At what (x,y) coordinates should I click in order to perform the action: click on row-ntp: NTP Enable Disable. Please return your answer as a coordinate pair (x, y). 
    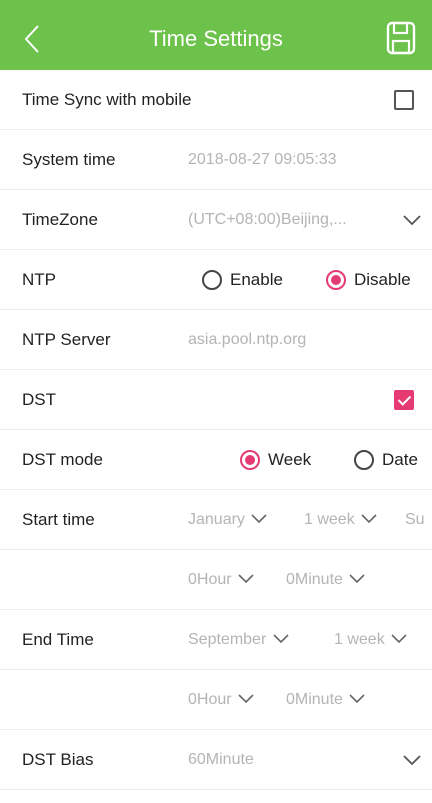
    Looking at the image, I should click on (216, 280).